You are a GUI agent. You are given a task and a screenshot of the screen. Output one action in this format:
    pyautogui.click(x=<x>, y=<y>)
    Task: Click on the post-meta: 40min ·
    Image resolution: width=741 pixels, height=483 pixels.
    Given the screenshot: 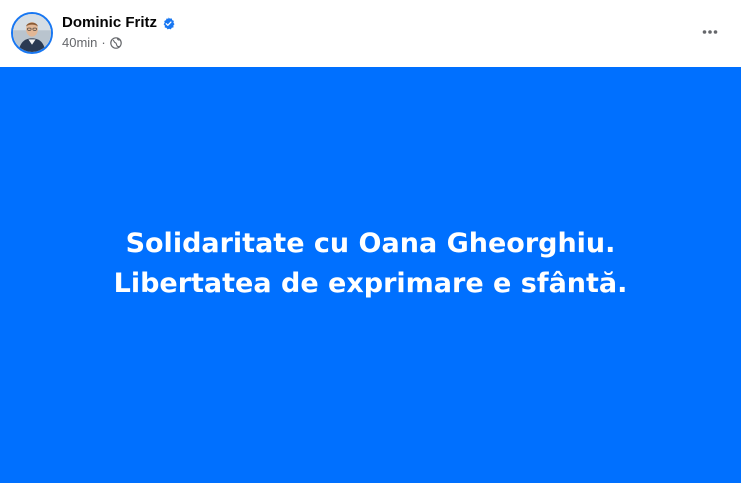 What is the action you would take?
    pyautogui.click(x=92, y=43)
    